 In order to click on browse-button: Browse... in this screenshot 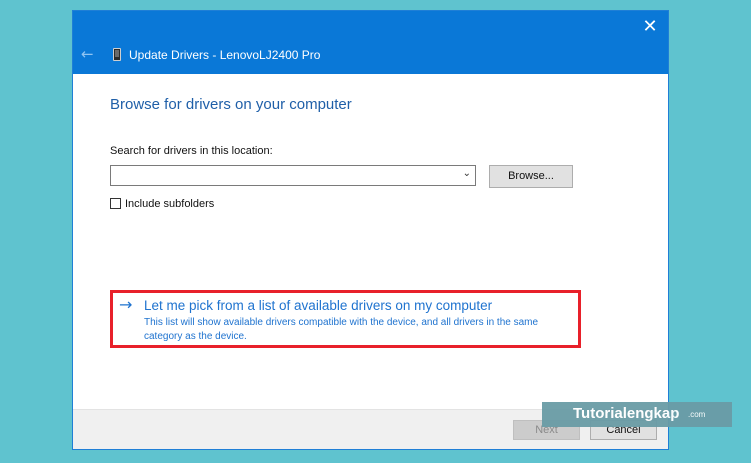, I will do `click(531, 176)`.